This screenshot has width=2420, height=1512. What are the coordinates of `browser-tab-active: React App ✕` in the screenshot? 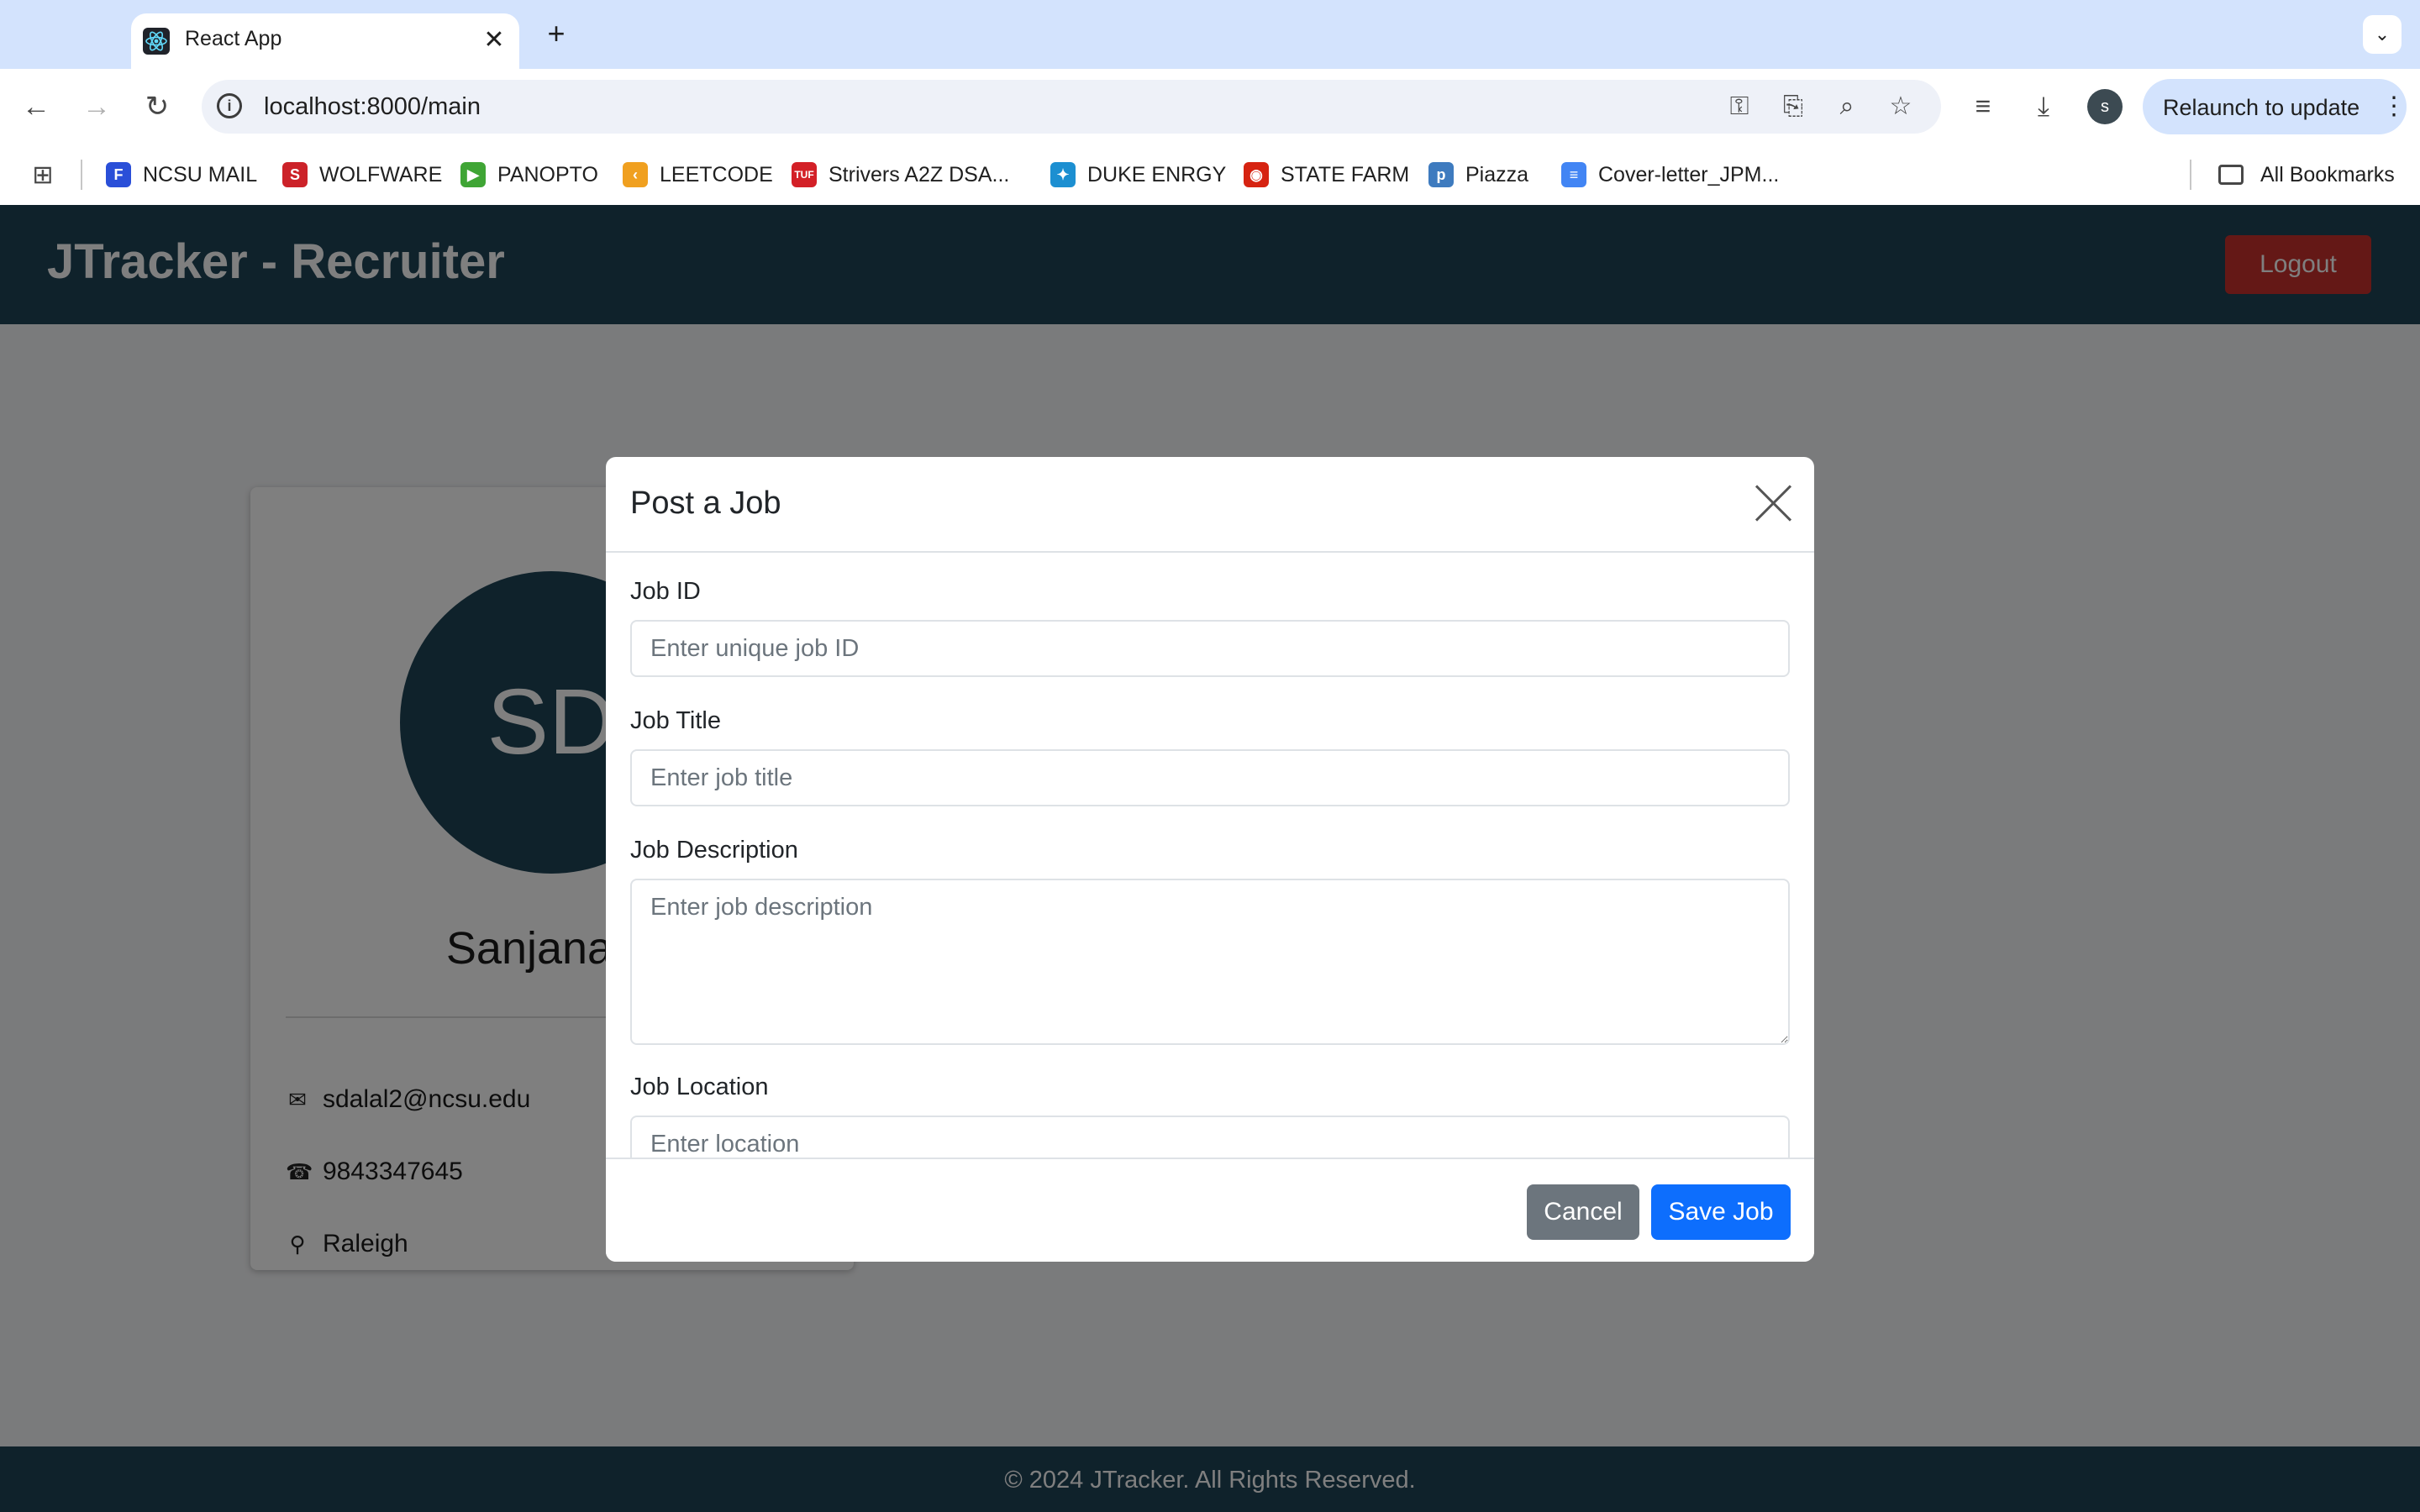 It's located at (325, 41).